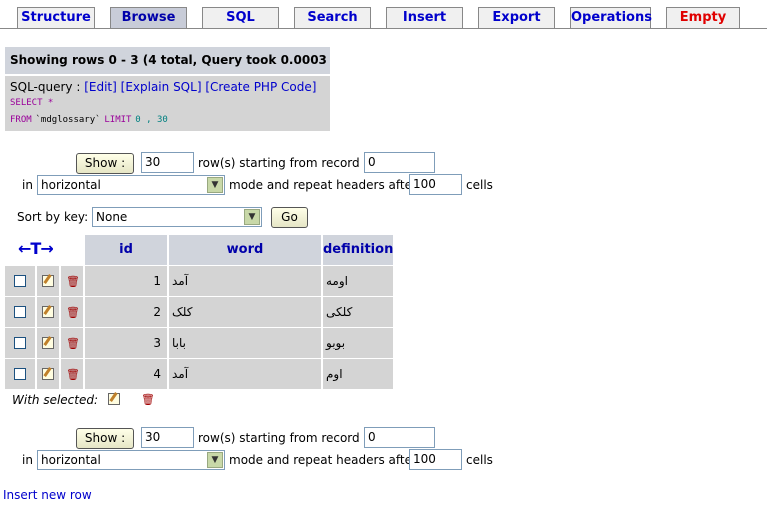  What do you see at coordinates (177, 217) in the screenshot?
I see `sort-key-select: None ▼` at bounding box center [177, 217].